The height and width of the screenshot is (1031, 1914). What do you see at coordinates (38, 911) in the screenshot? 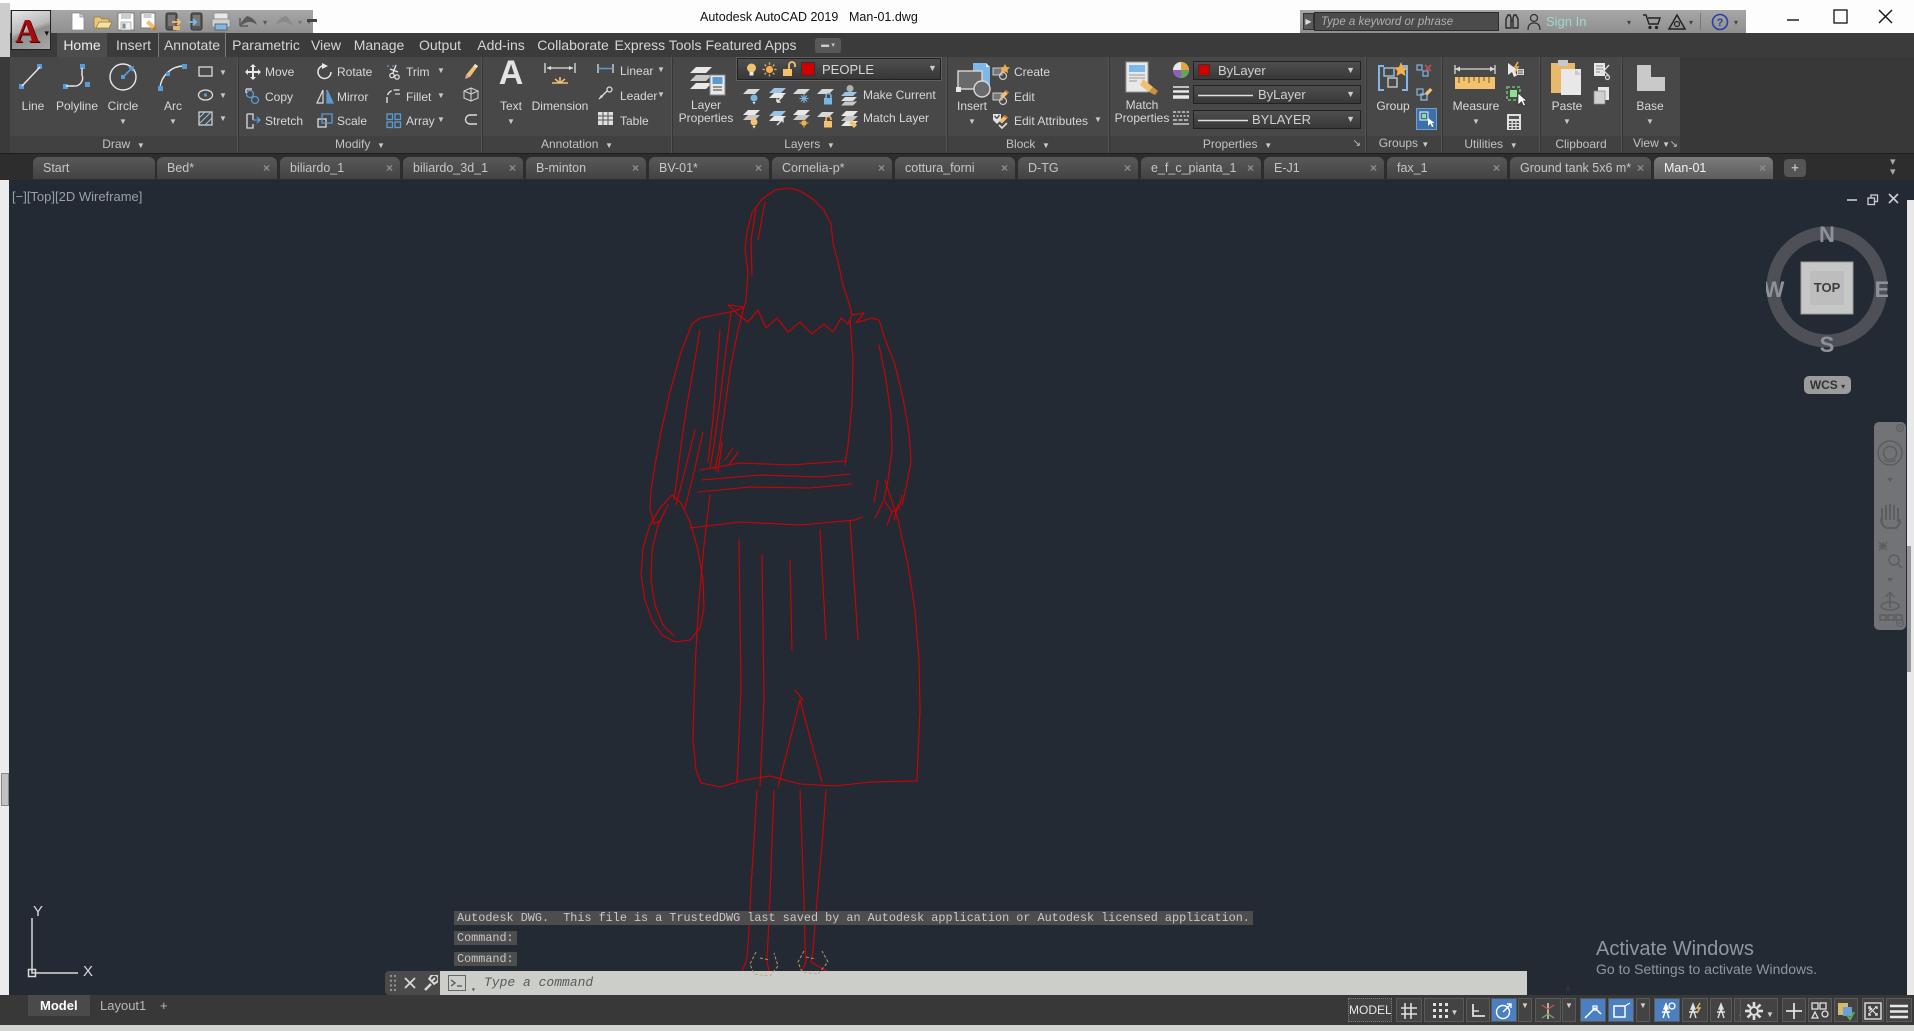
I see `svg-text: Y` at bounding box center [38, 911].